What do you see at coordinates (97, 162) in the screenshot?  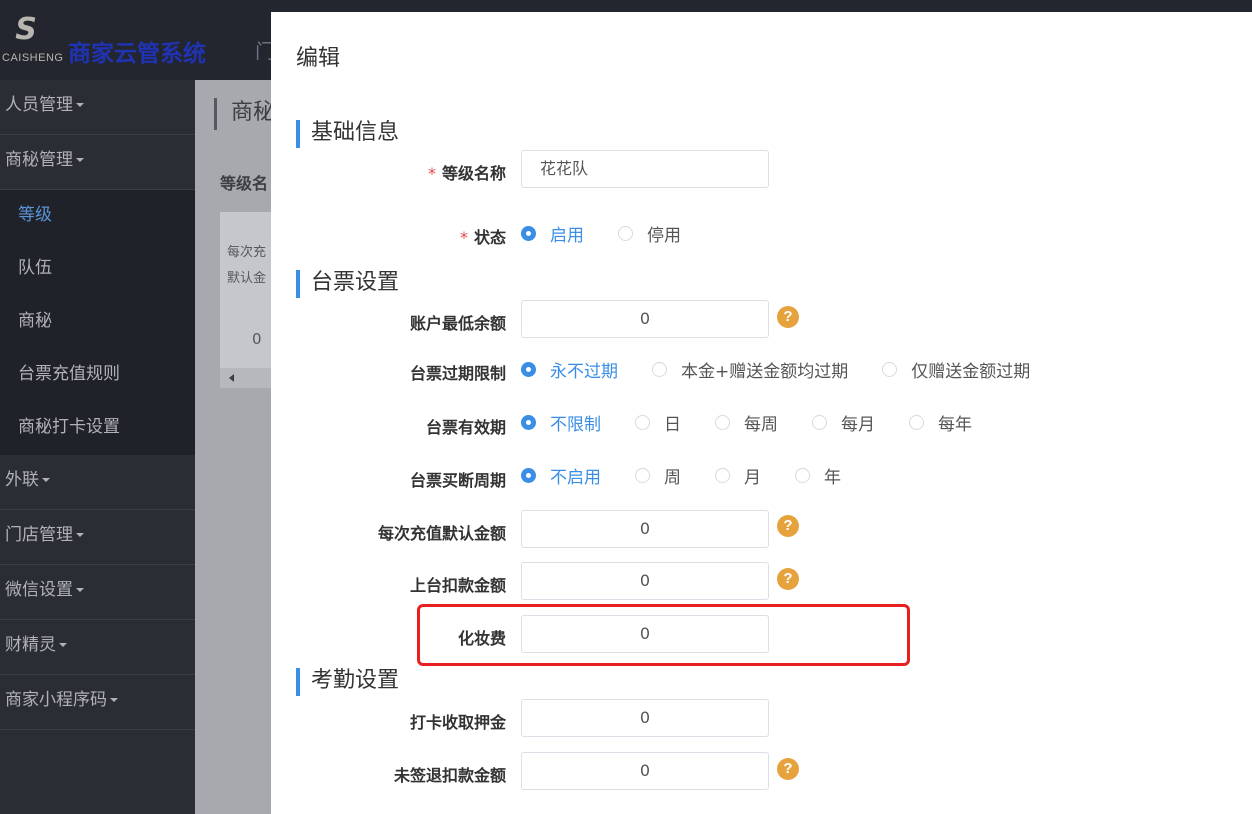 I see `sidebar-group-secretary: 商秘管理` at bounding box center [97, 162].